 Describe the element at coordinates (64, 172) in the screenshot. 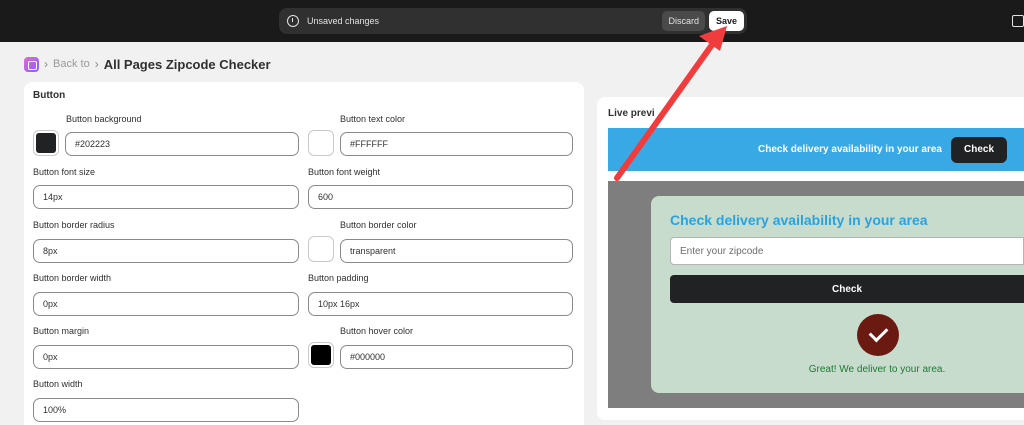

I see `button-font-size-label: Button font size` at that location.